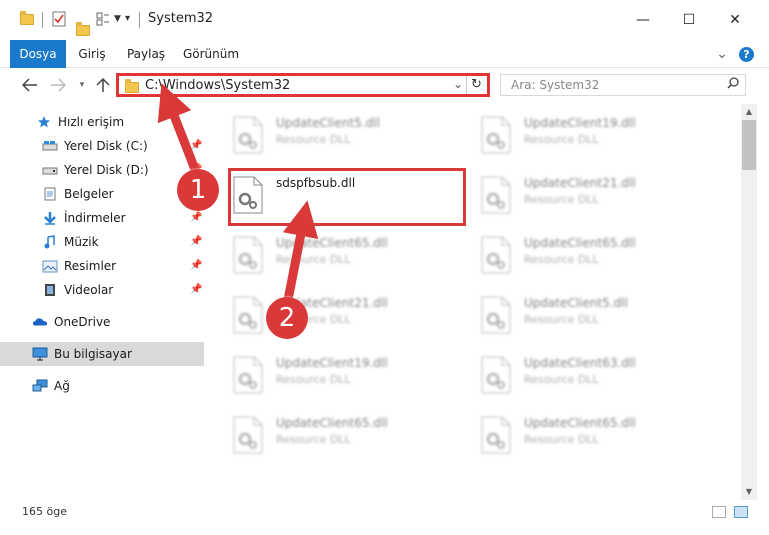  I want to click on file-name: UpdateClient63.dll, so click(580, 363).